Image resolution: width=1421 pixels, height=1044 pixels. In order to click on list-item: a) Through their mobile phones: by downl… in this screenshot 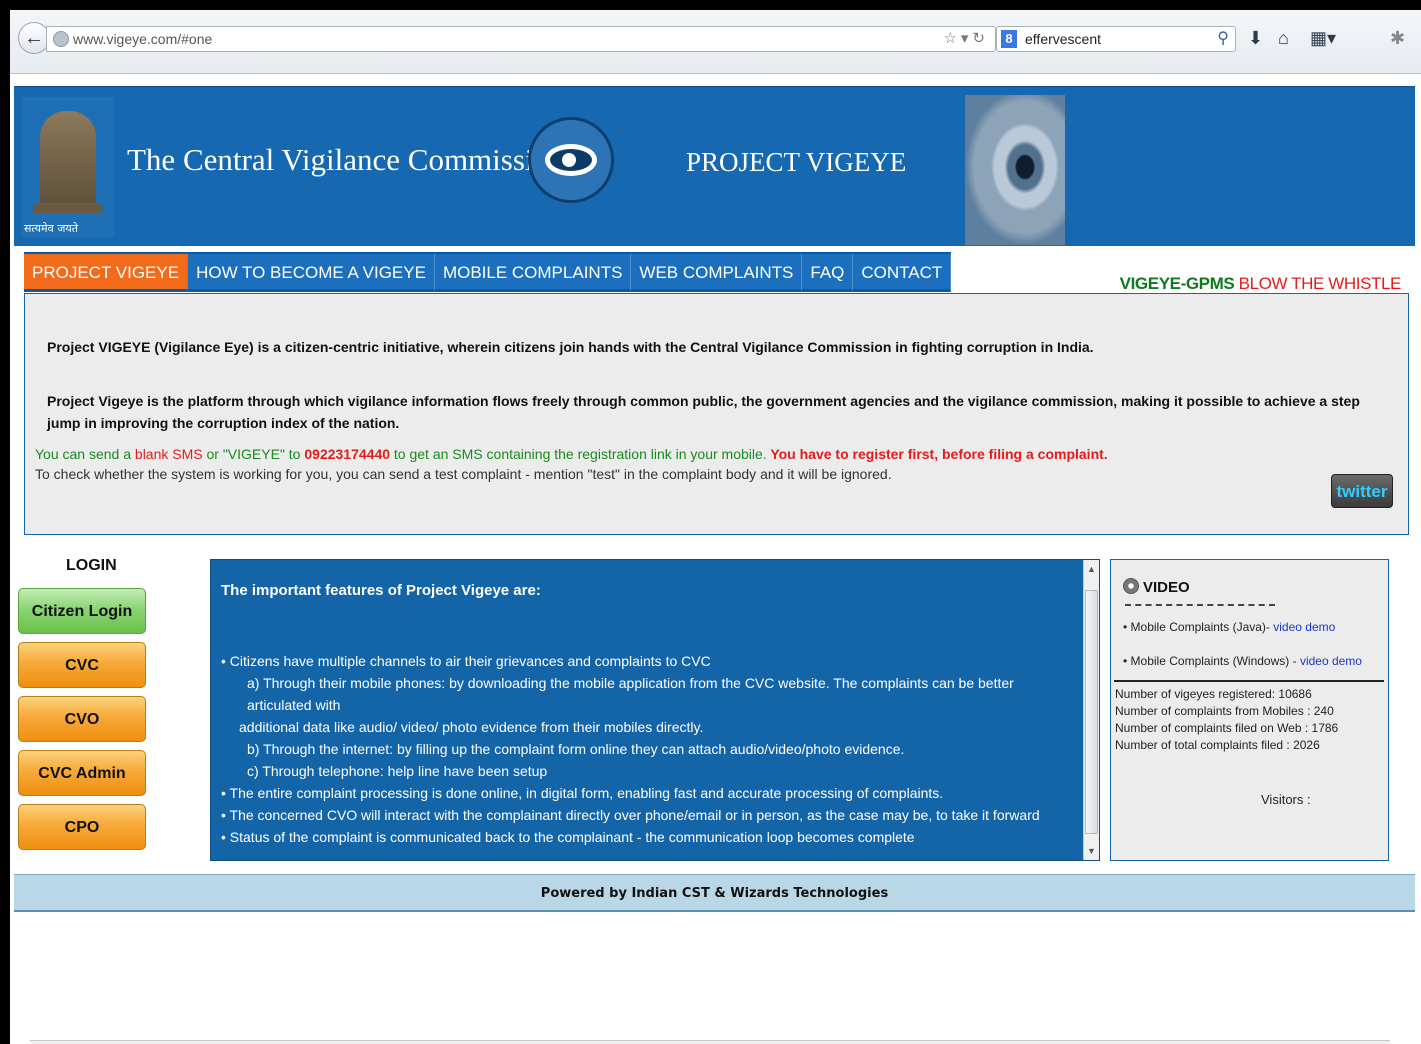, I will do `click(630, 694)`.